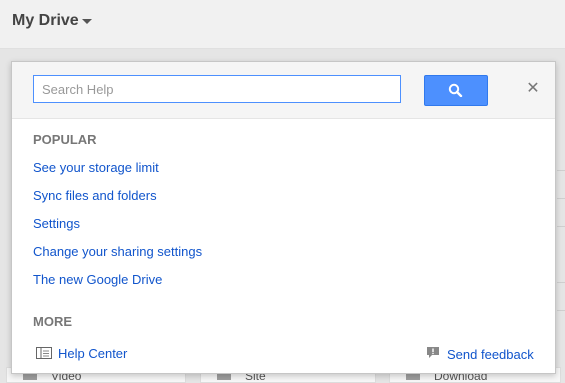 The width and height of the screenshot is (565, 383). What do you see at coordinates (92, 353) in the screenshot?
I see `help-center-link: Help Center` at bounding box center [92, 353].